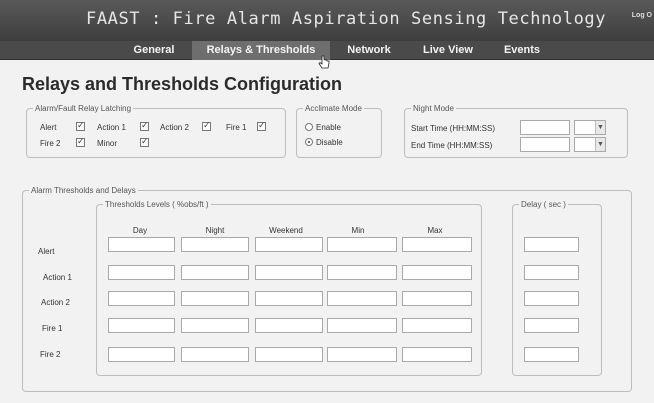  Describe the element at coordinates (545, 144) in the screenshot. I see `end-time-input` at that location.